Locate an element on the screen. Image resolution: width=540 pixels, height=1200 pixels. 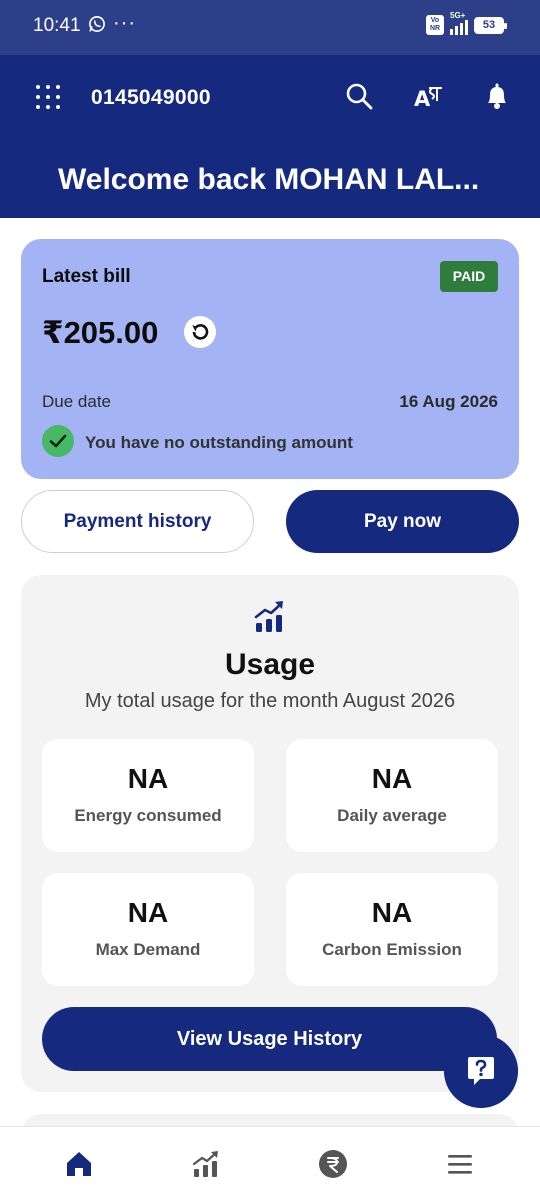
volte-icon: Vo NR is located at coordinates (435, 25).